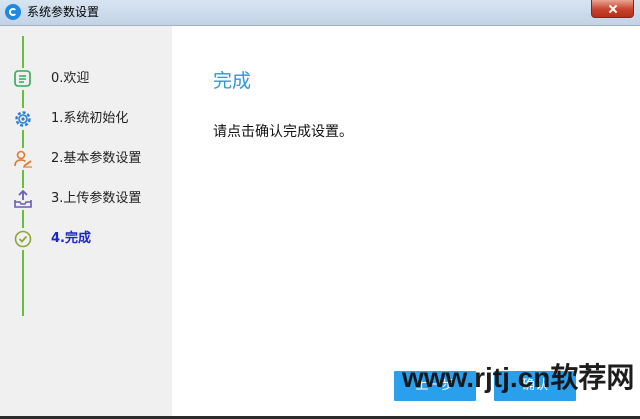 The height and width of the screenshot is (419, 640). I want to click on step-label: 4.完成, so click(71, 238).